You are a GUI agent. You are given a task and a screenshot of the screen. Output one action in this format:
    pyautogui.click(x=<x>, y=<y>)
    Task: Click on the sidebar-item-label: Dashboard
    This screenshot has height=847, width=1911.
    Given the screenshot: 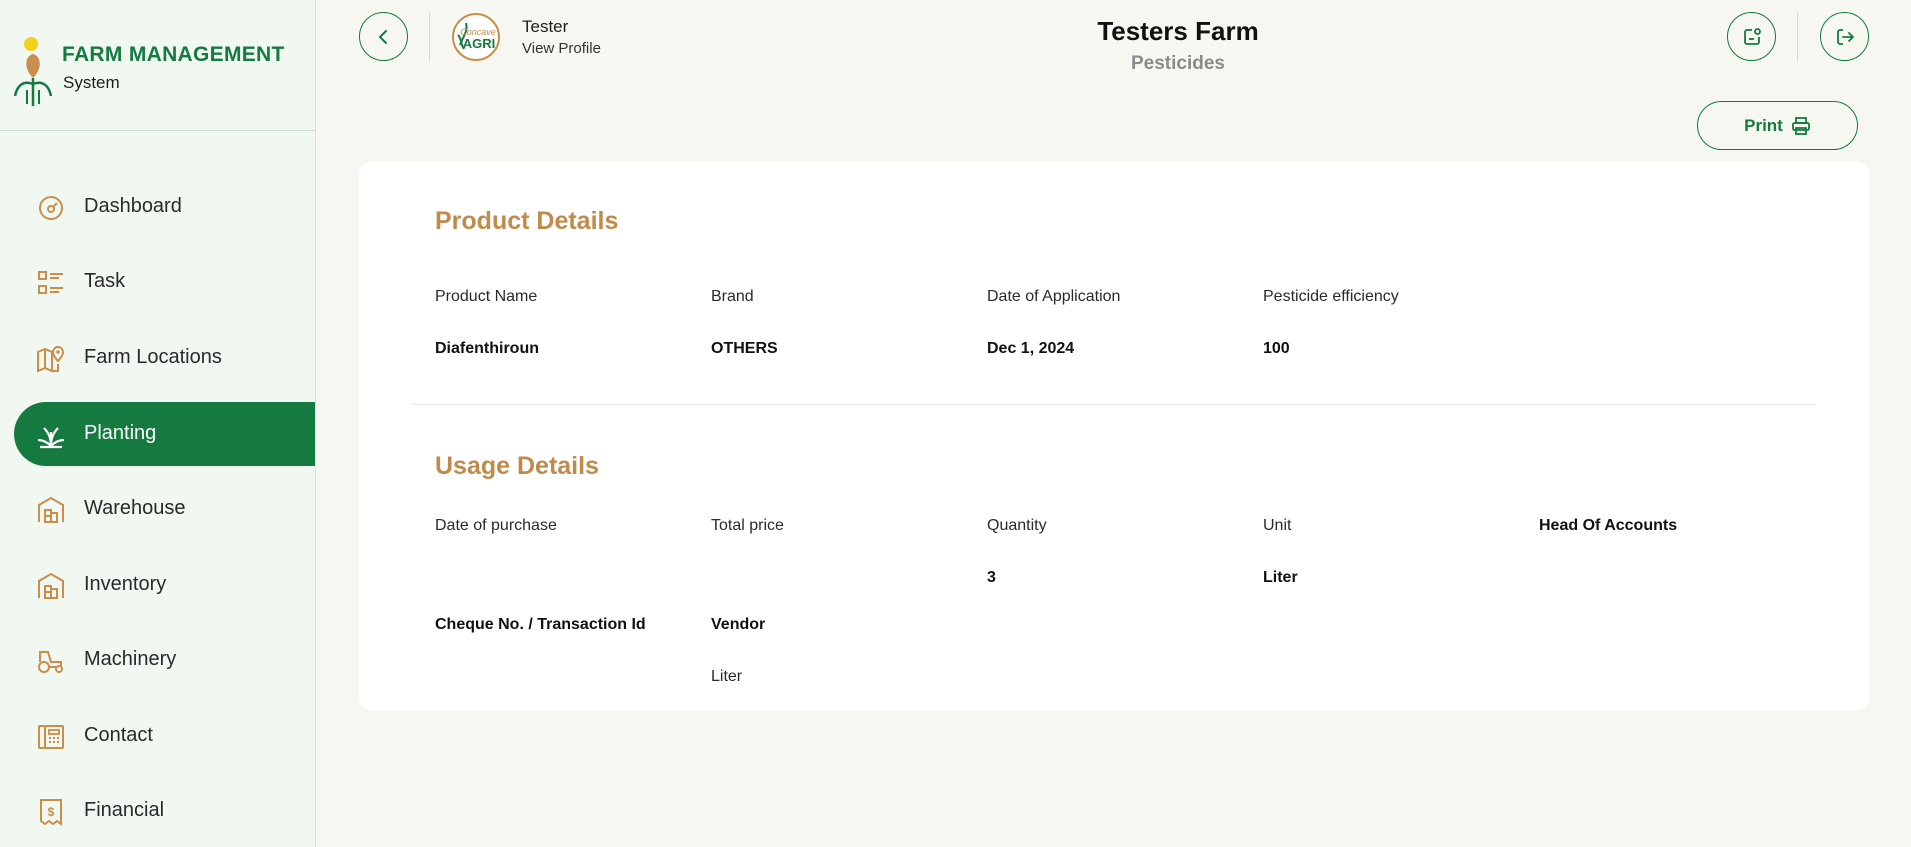 What is the action you would take?
    pyautogui.click(x=133, y=206)
    